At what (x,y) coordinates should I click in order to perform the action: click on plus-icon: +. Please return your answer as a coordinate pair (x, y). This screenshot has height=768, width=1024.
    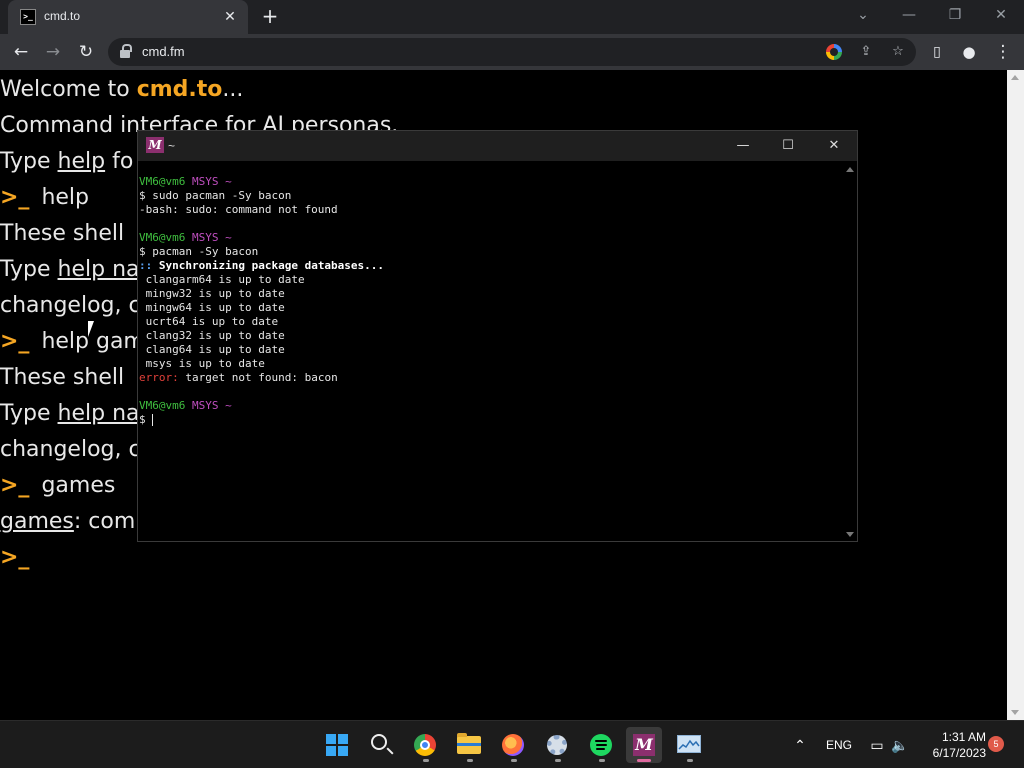
    Looking at the image, I should click on (270, 17).